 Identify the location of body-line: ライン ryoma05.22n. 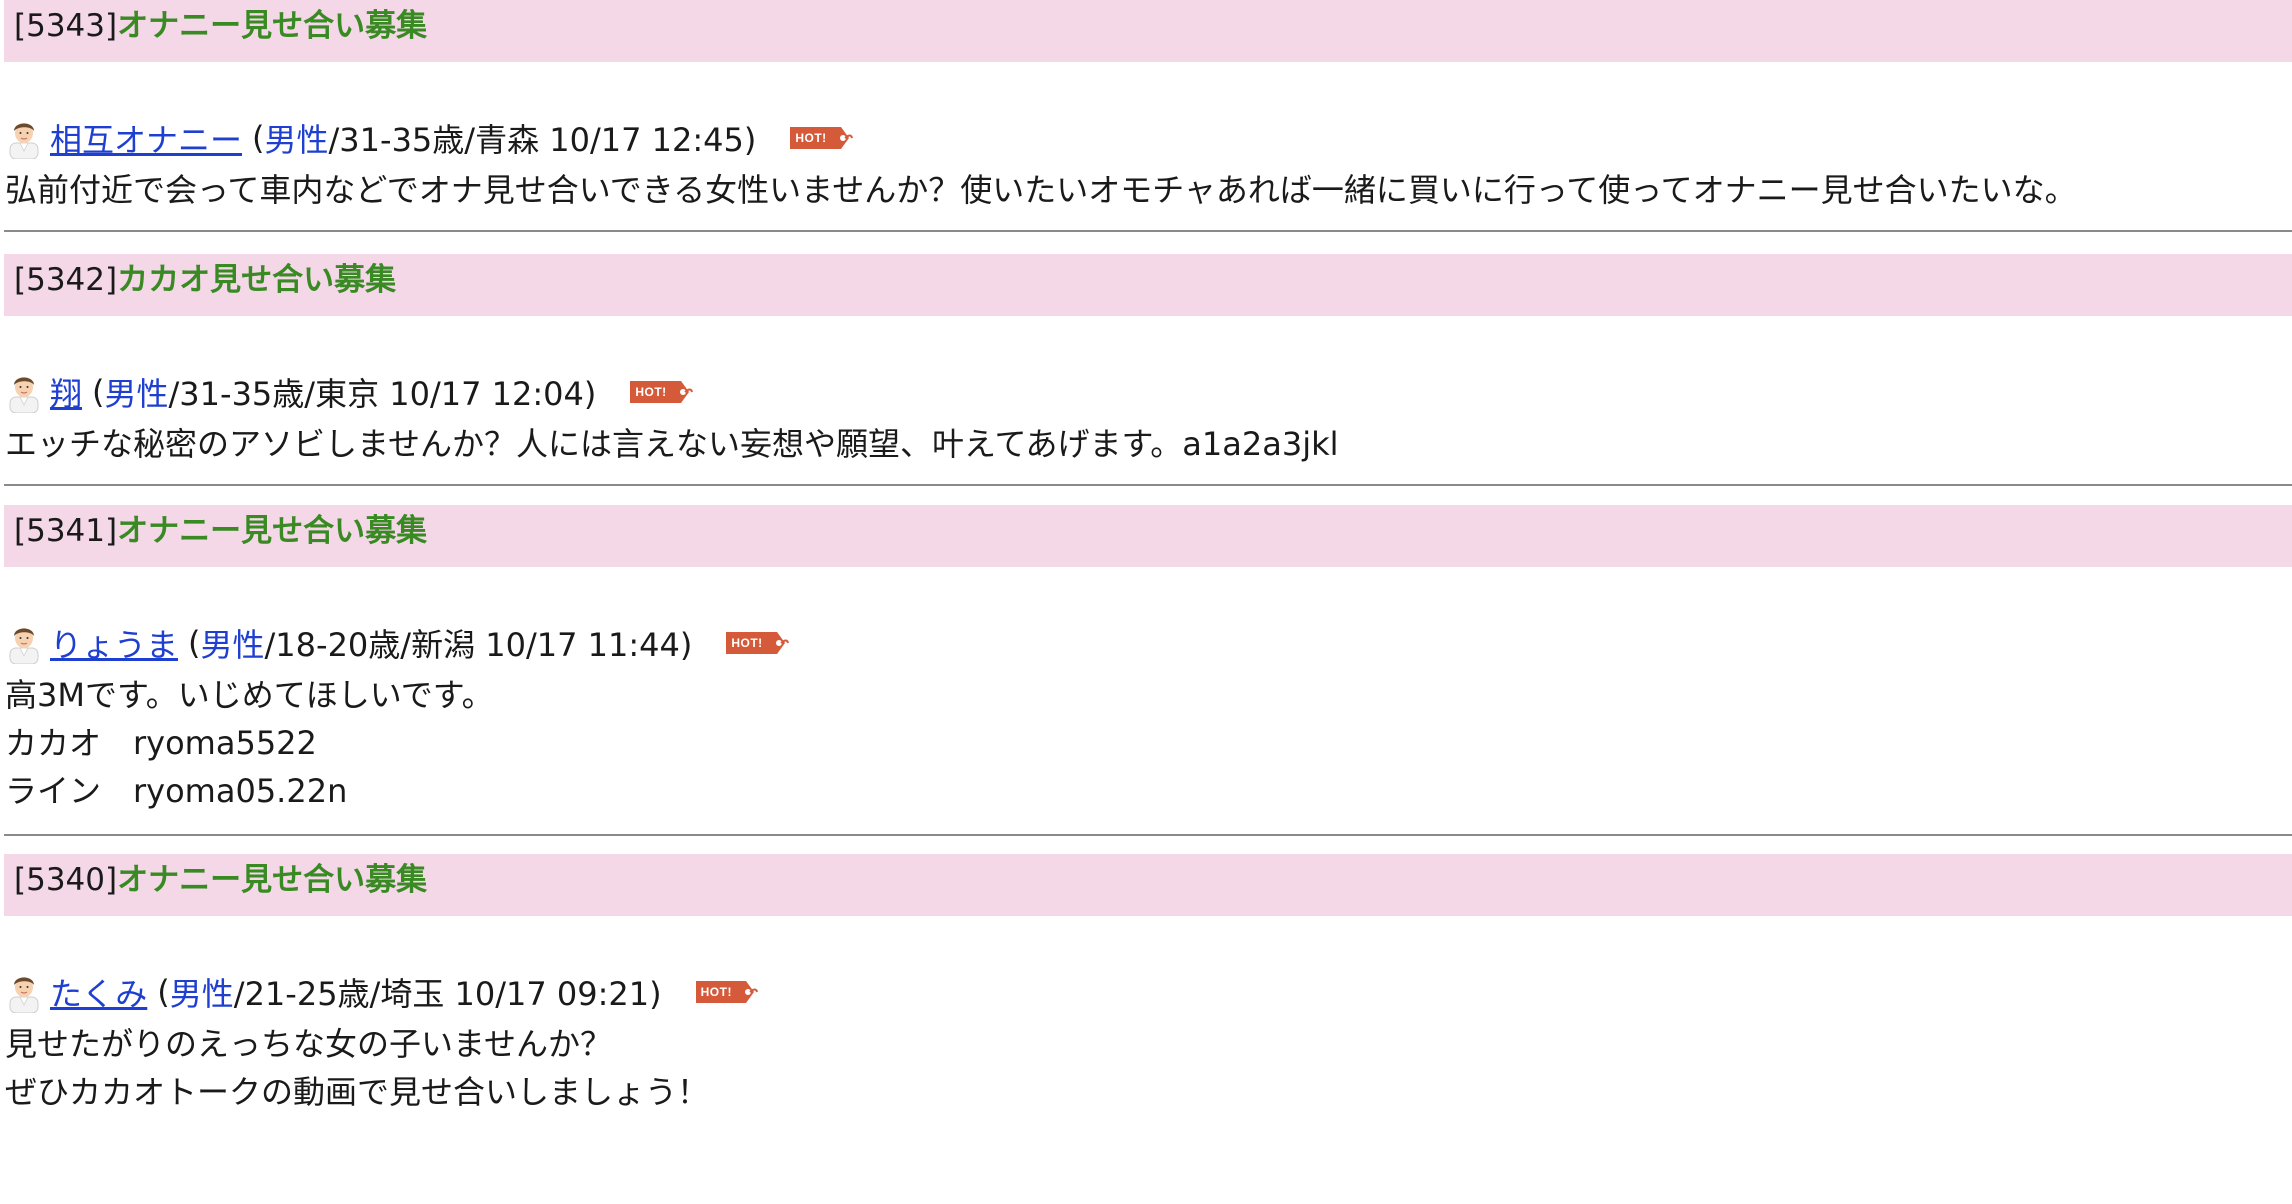
(176, 791).